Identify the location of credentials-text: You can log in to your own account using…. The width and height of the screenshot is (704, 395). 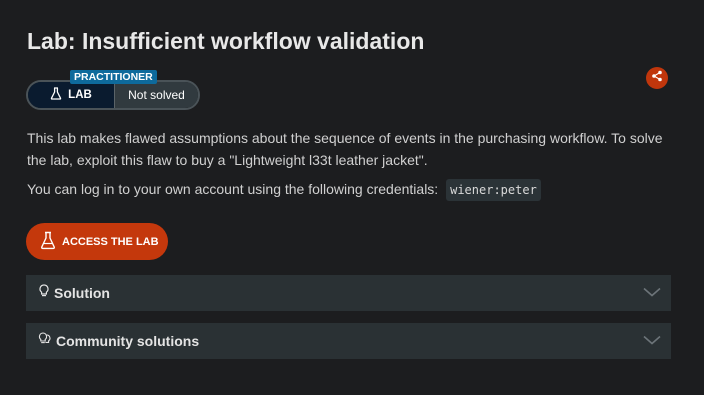
(284, 189).